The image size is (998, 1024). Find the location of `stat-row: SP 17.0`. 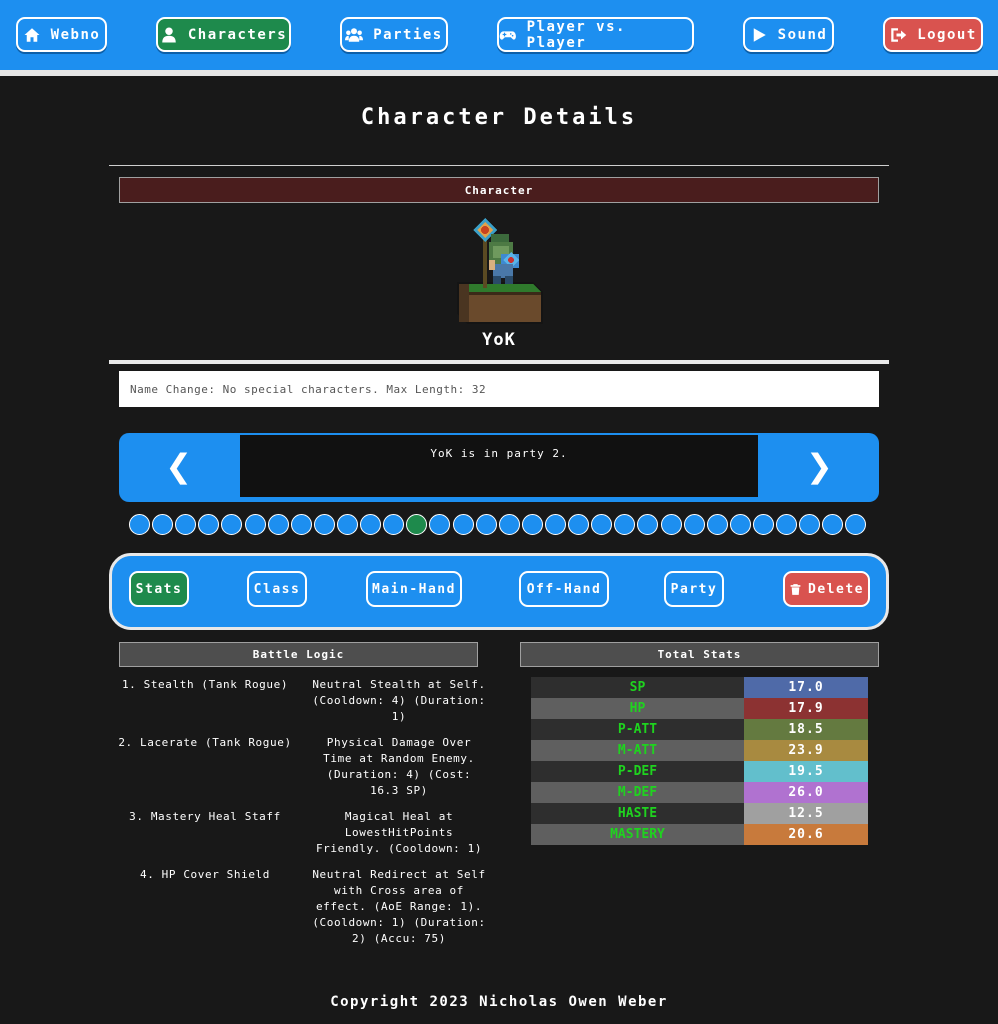

stat-row: SP 17.0 is located at coordinates (699, 687).